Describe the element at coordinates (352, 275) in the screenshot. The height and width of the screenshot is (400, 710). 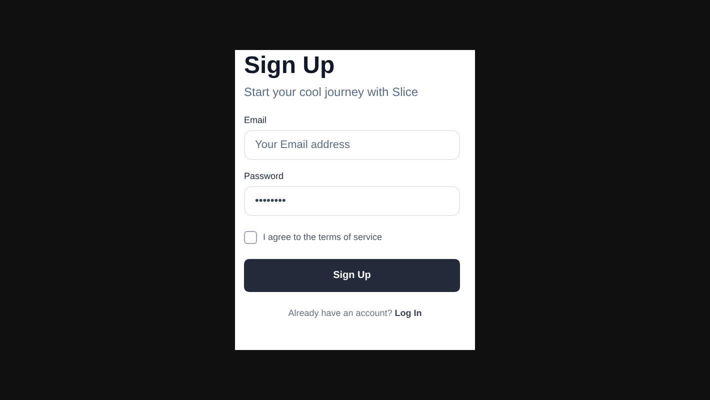
I see `signup-button: Sign Up` at that location.